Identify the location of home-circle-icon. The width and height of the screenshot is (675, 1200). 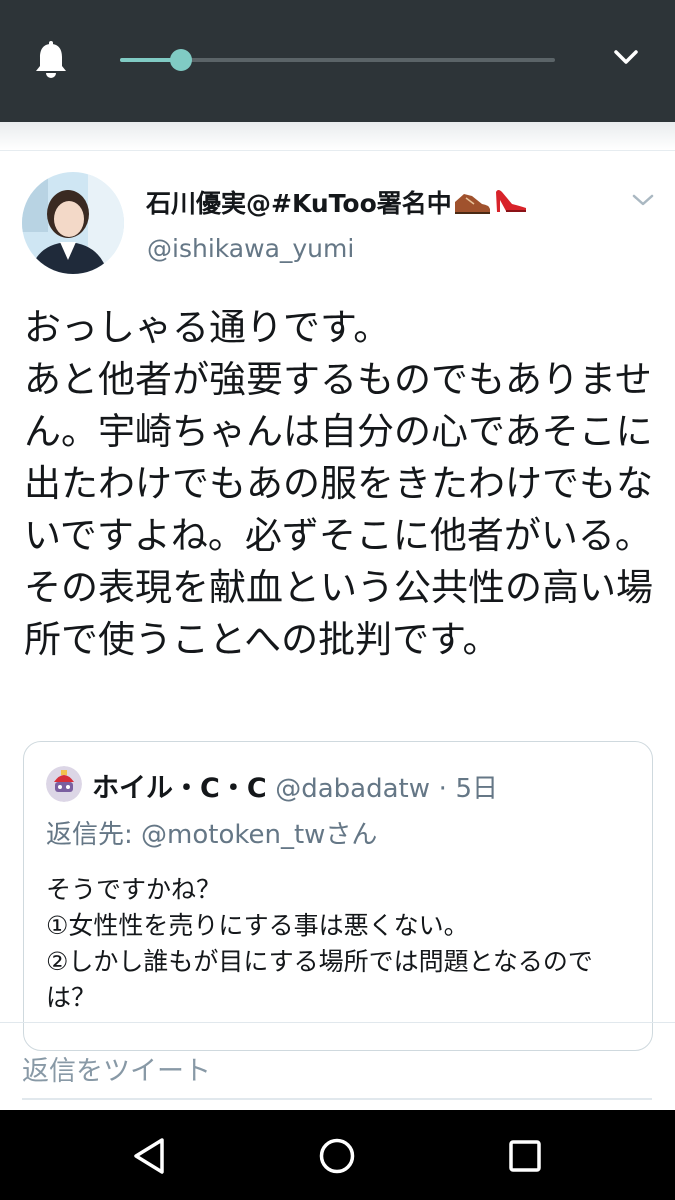
(337, 1156).